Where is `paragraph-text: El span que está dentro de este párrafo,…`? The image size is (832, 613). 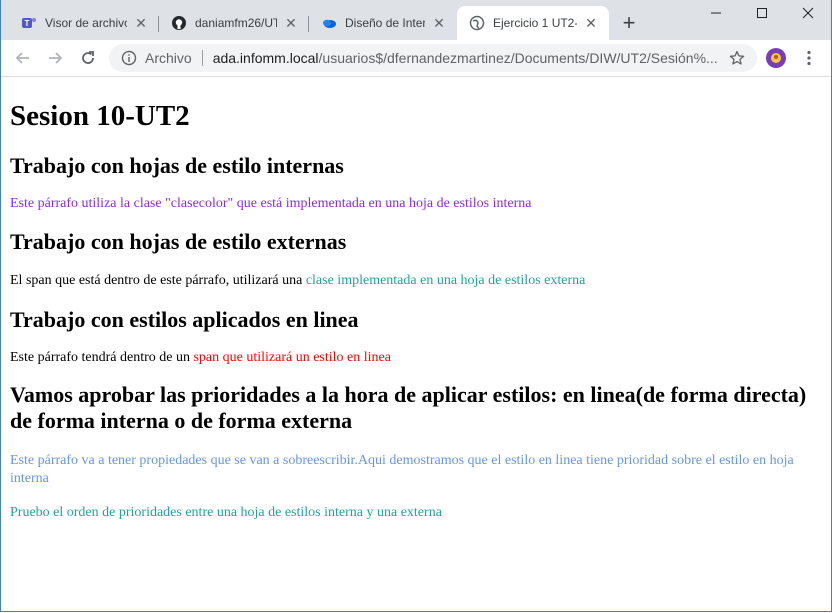
paragraph-text: El span que está dentro de este párrafo,… is located at coordinates (158, 280).